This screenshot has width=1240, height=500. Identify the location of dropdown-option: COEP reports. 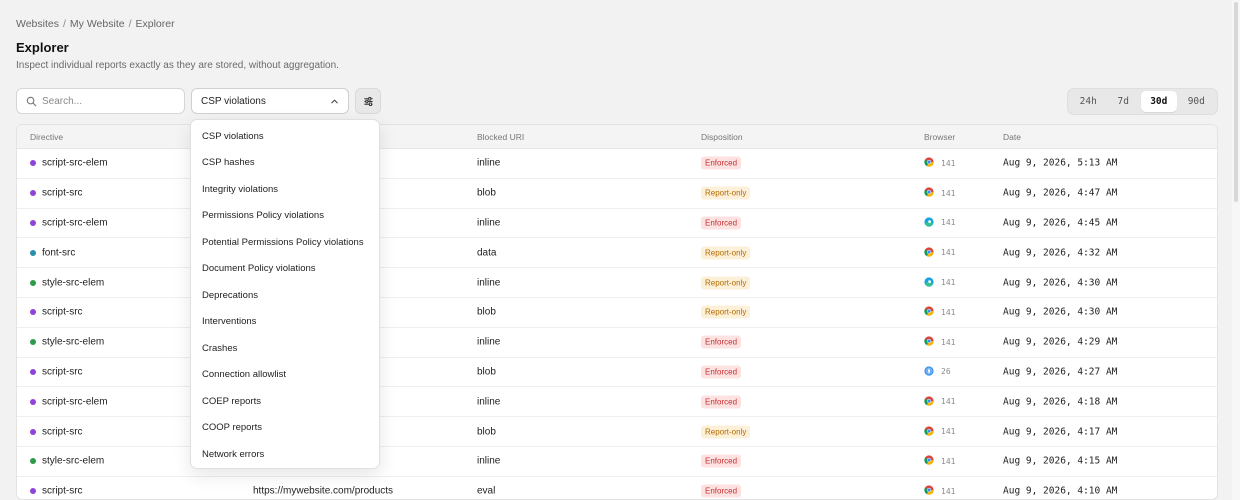
(285, 401).